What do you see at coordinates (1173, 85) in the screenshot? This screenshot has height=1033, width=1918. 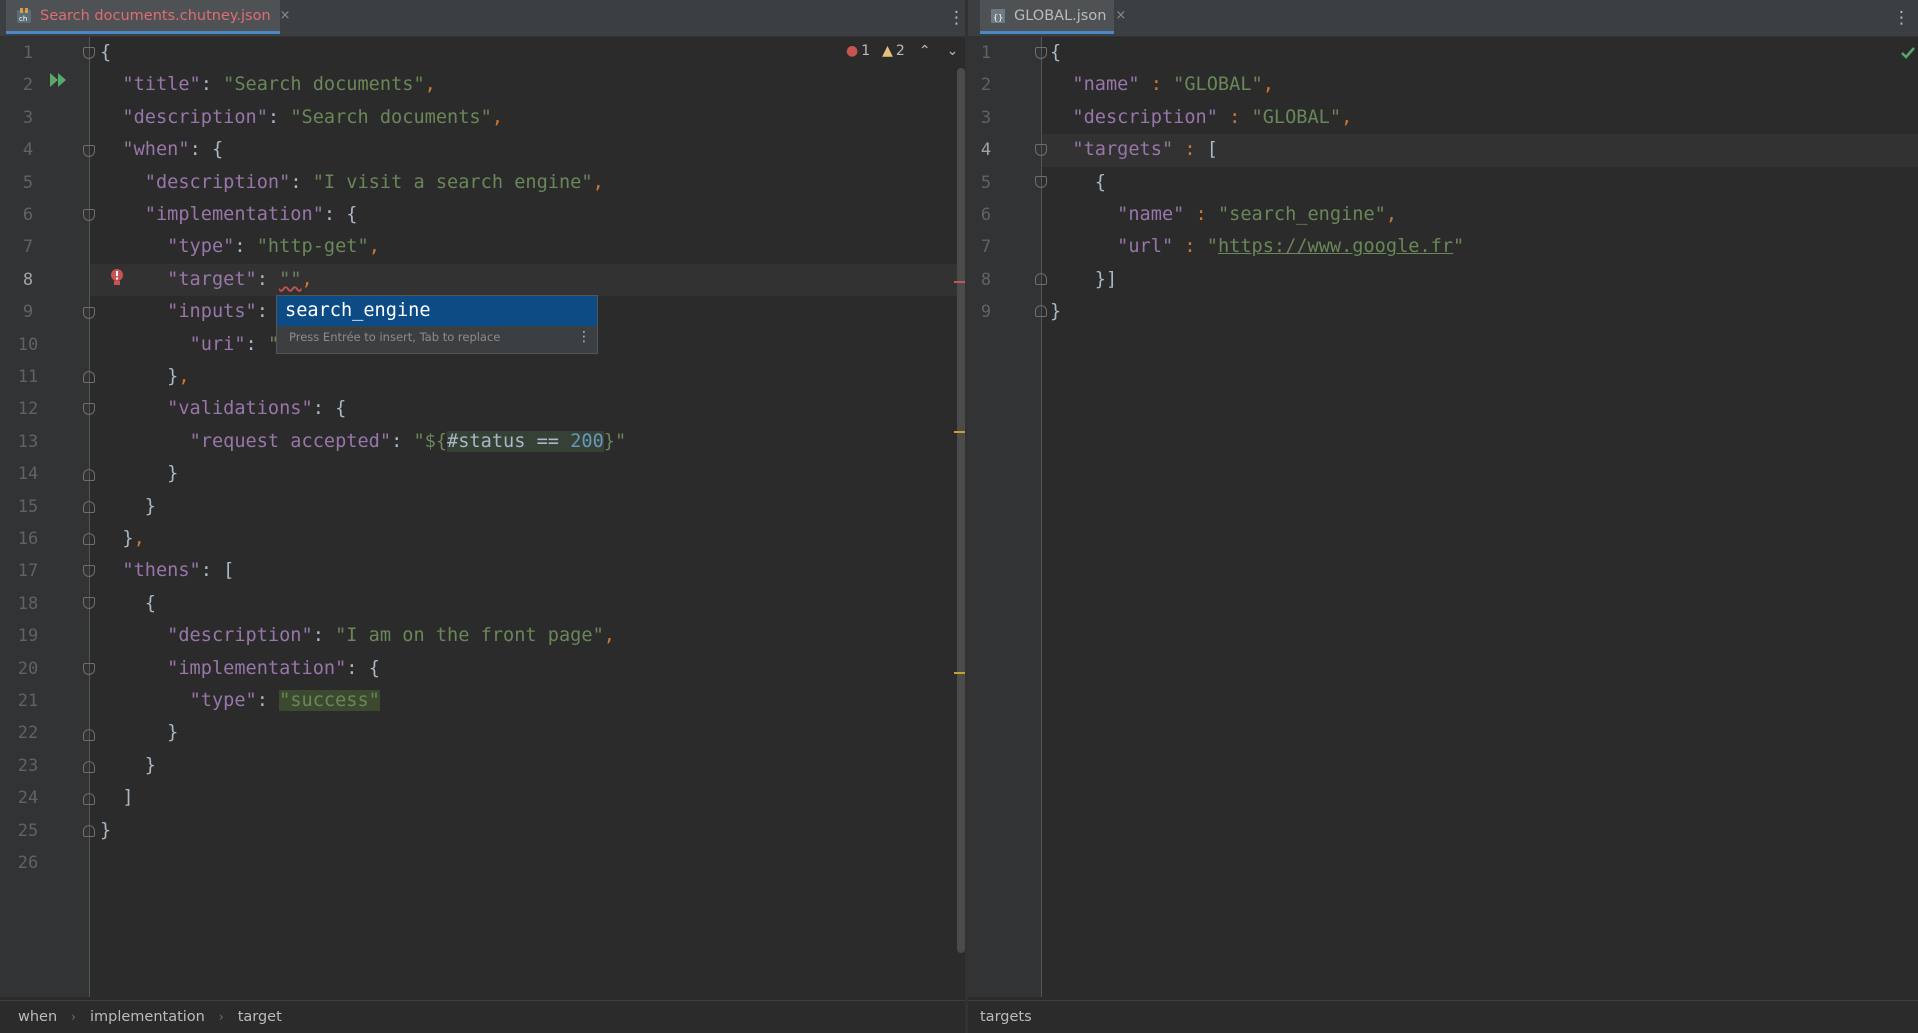 I see `code-line: "name" : "GLOBAL",` at bounding box center [1173, 85].